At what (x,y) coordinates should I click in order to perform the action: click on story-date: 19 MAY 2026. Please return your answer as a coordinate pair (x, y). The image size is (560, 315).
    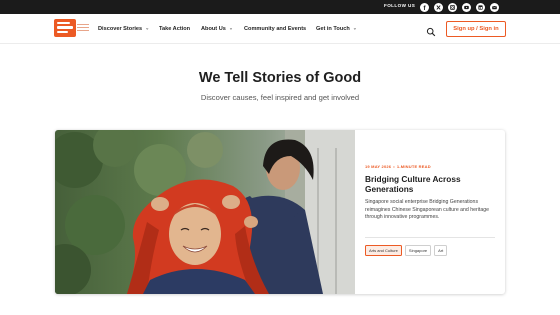
    Looking at the image, I should click on (378, 166).